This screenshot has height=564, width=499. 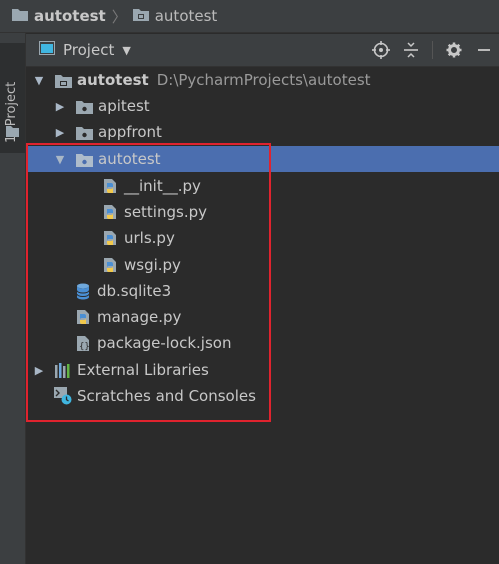 What do you see at coordinates (262, 343) in the screenshot?
I see `tree-node-package-lock-json: {} package-lock.json` at bounding box center [262, 343].